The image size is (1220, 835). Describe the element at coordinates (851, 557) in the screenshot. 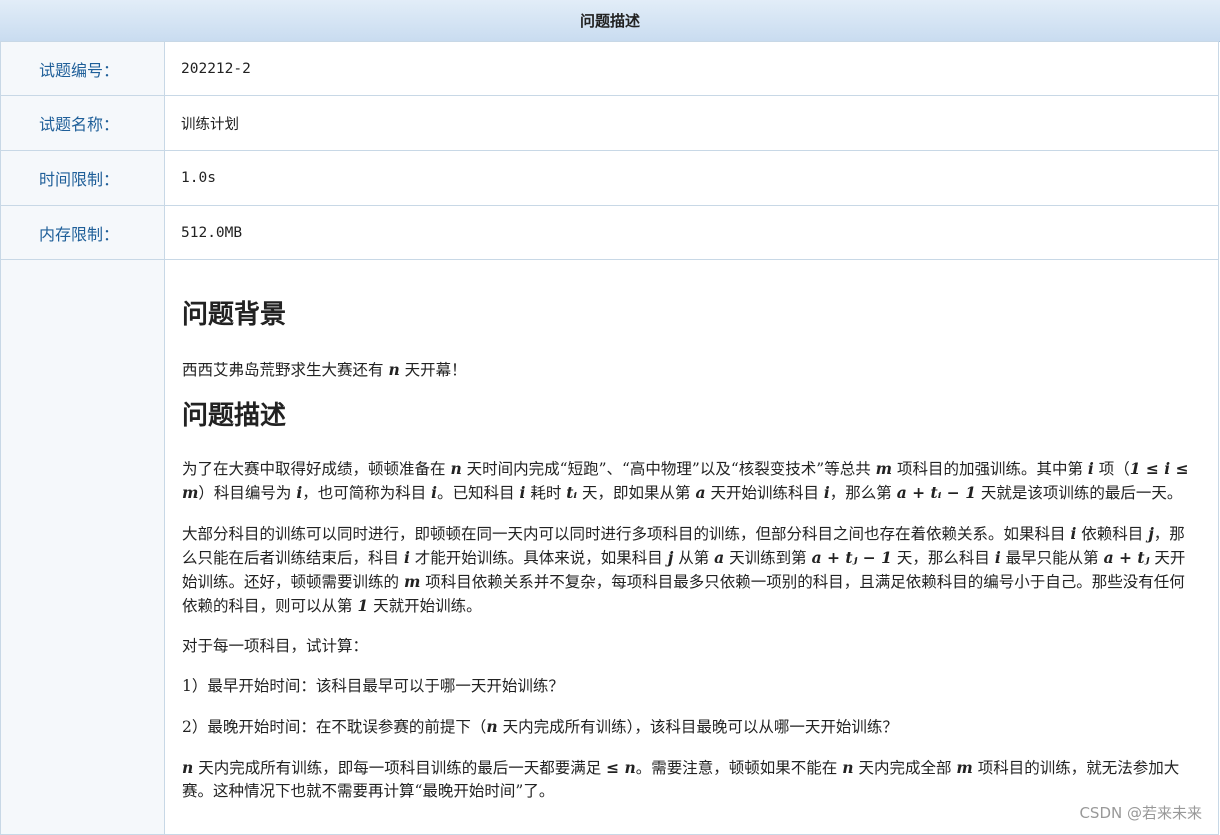

I see `math-expr: a + tⱼ − 1` at that location.